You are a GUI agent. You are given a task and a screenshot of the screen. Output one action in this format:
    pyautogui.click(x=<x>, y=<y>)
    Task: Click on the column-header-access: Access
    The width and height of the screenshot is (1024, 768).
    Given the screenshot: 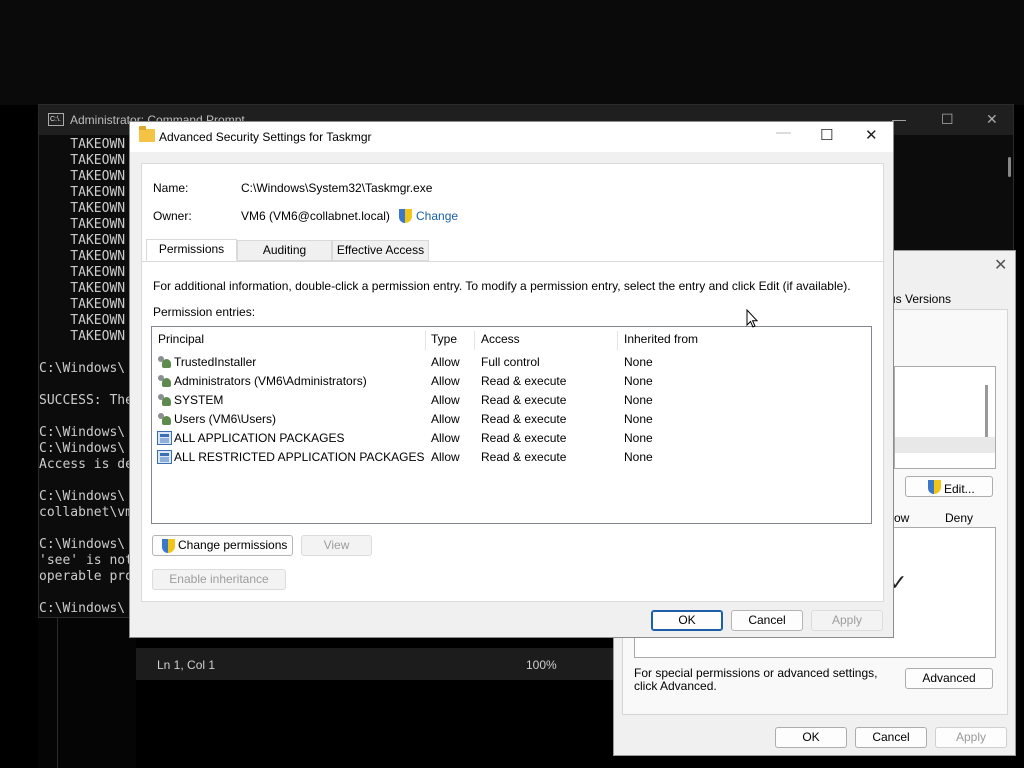 What is the action you would take?
    pyautogui.click(x=500, y=339)
    